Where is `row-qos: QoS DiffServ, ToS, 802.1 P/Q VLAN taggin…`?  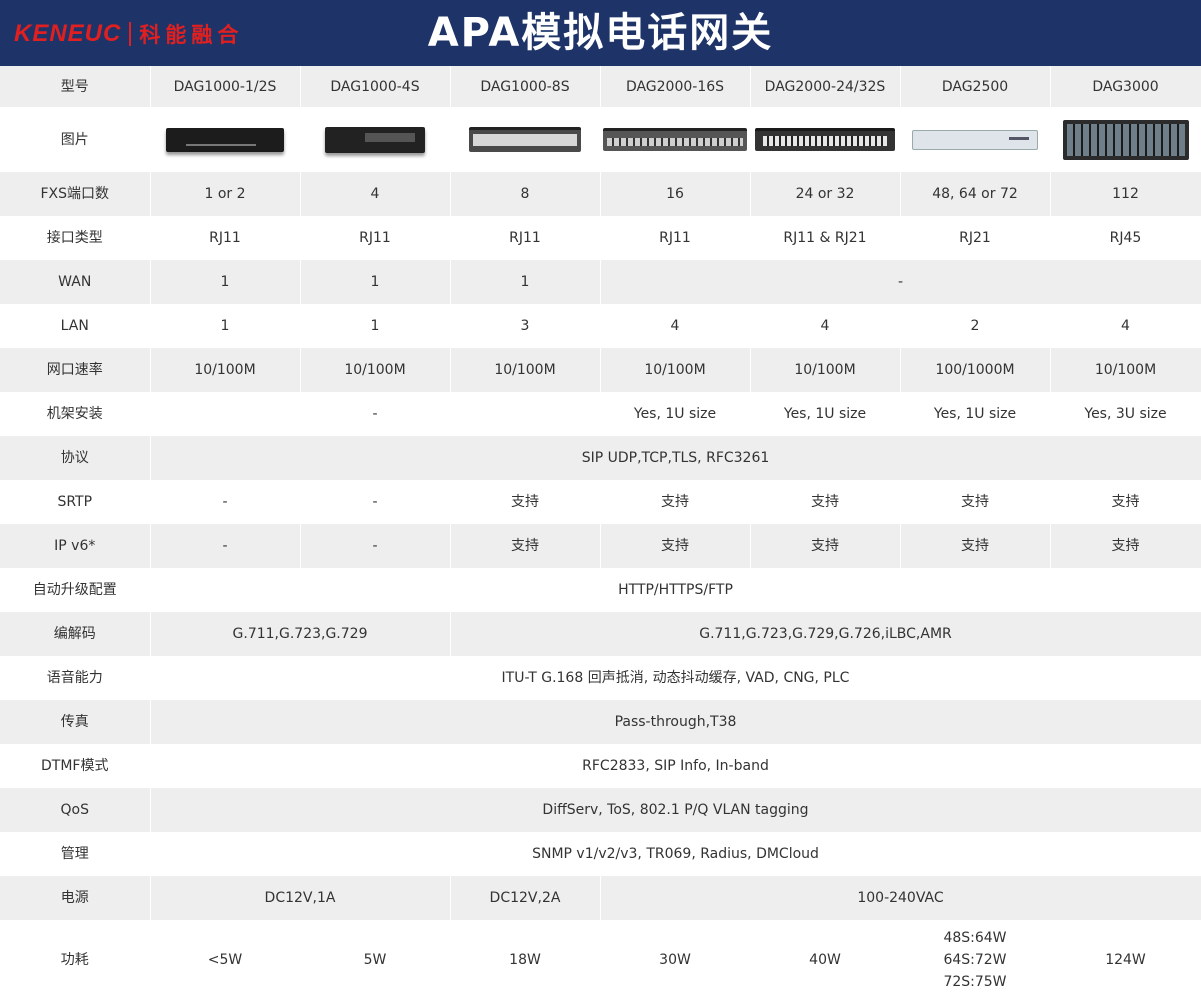 row-qos: QoS DiffServ, ToS, 802.1 P/Q VLAN taggin… is located at coordinates (600, 810).